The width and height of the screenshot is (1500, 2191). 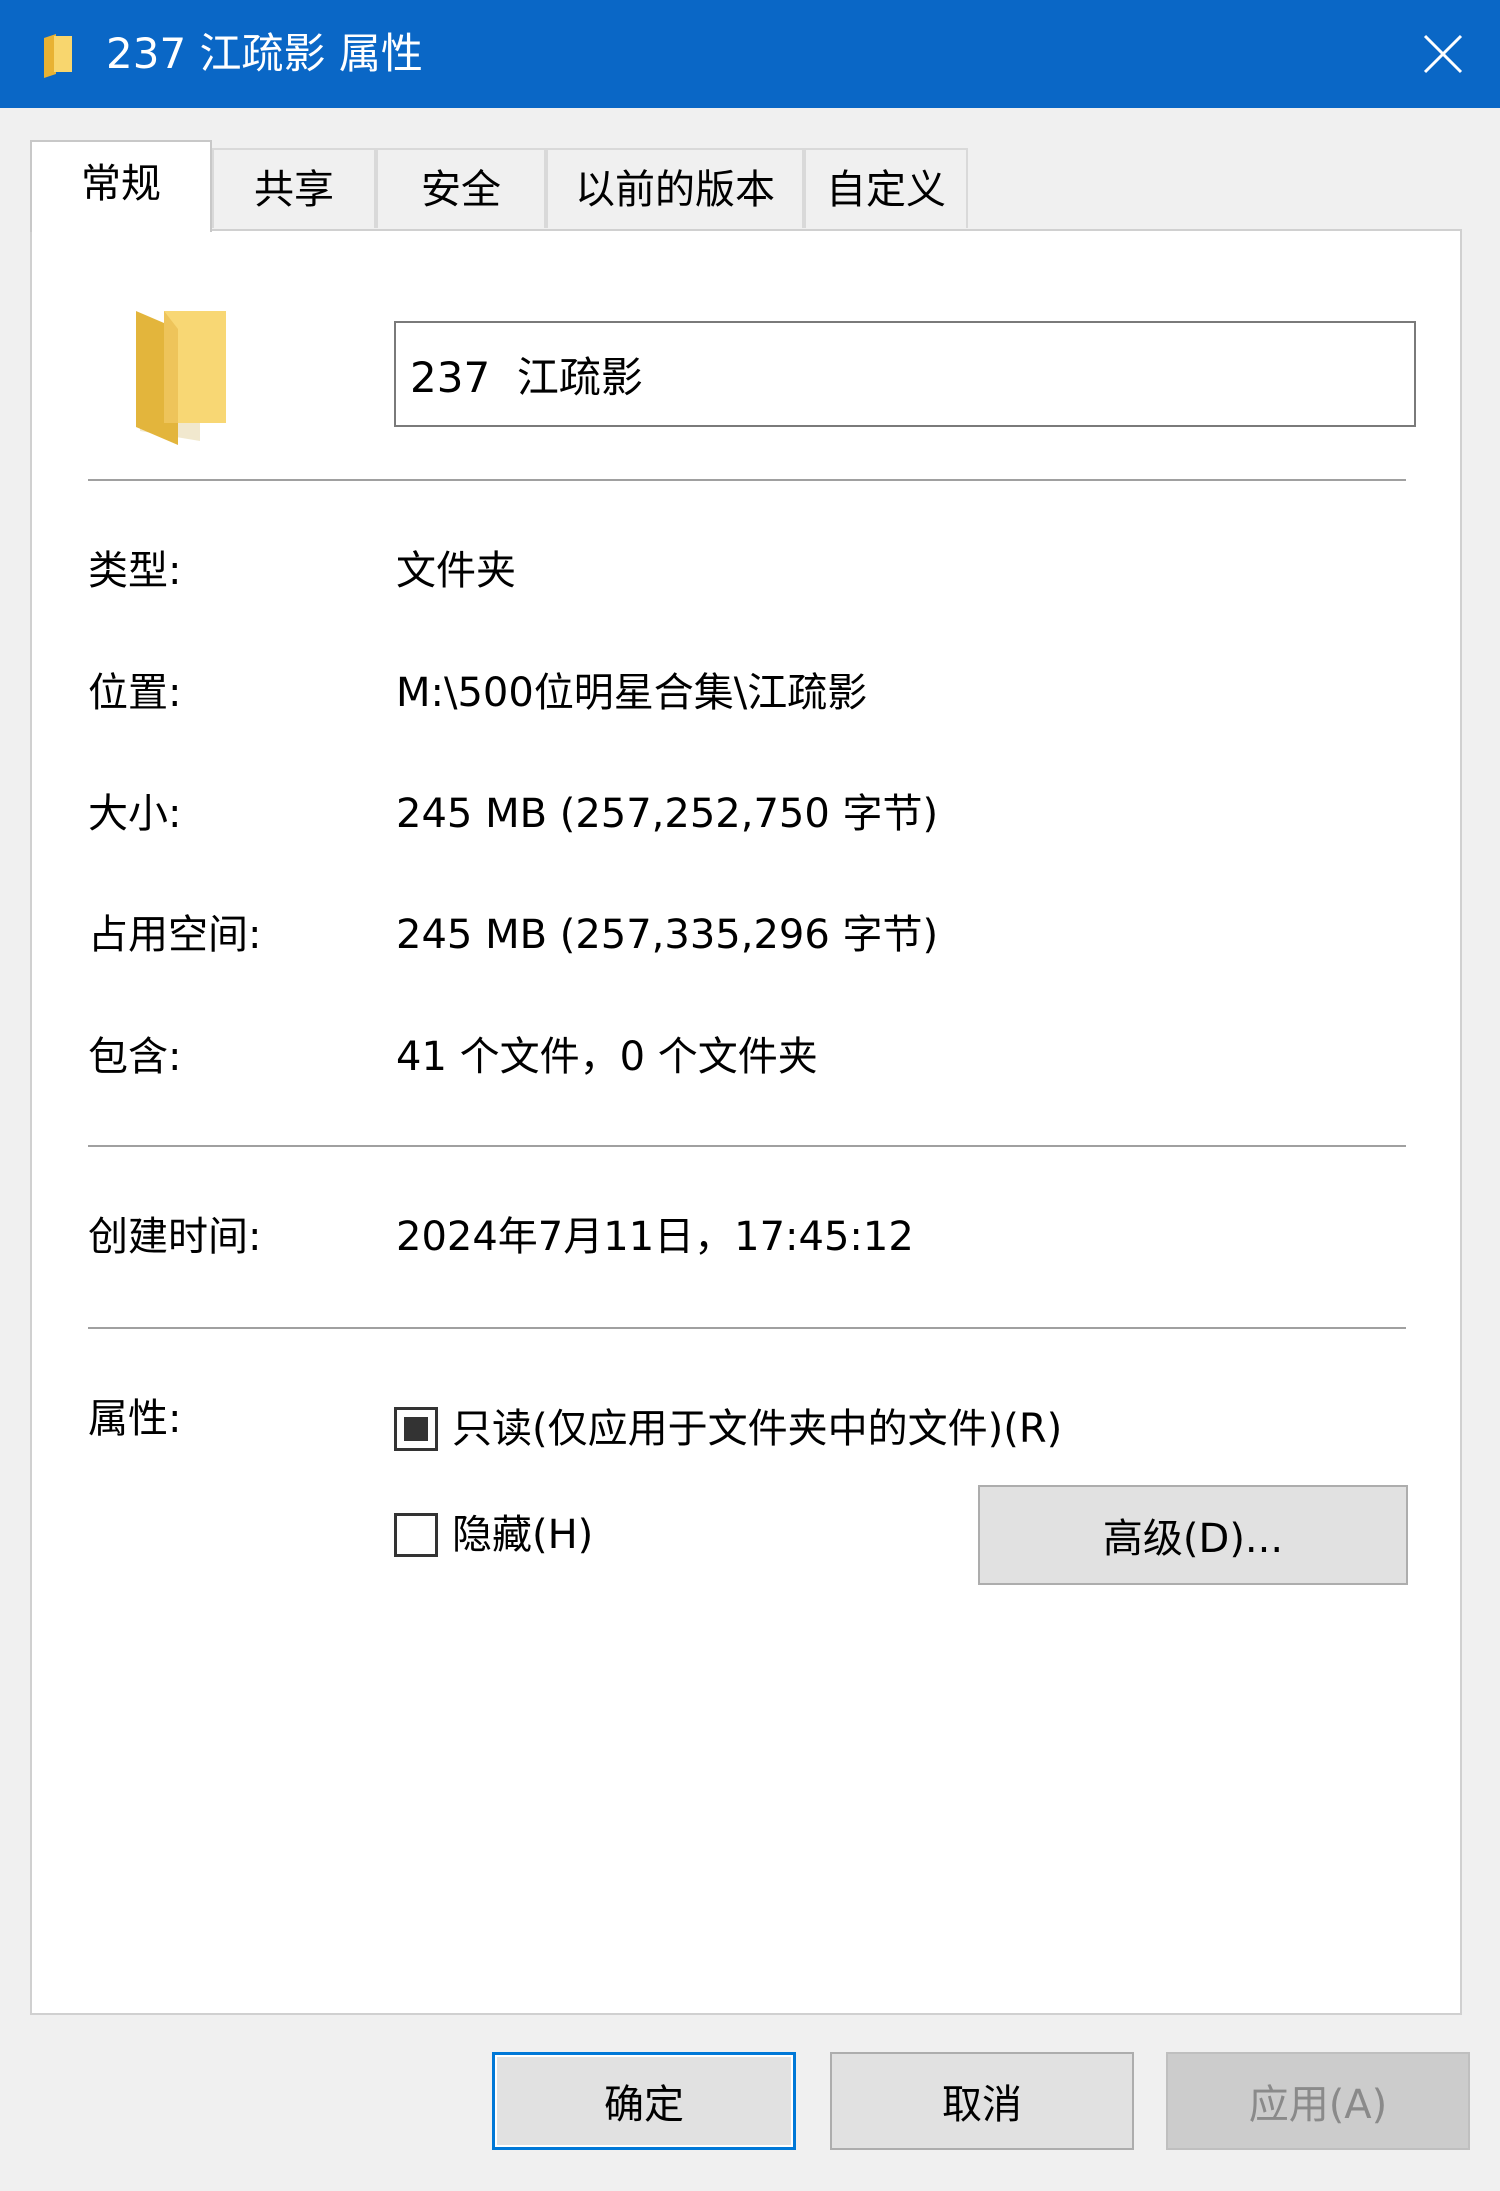 I want to click on tab-customize: 自定义, so click(x=886, y=188).